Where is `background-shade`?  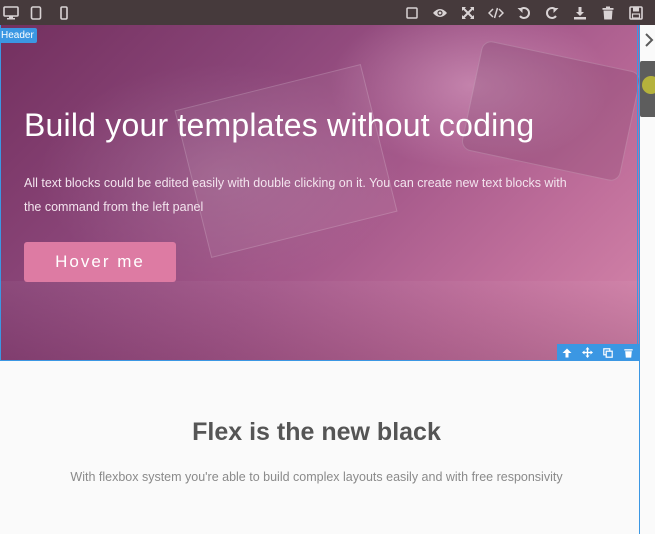 background-shade is located at coordinates (319, 321).